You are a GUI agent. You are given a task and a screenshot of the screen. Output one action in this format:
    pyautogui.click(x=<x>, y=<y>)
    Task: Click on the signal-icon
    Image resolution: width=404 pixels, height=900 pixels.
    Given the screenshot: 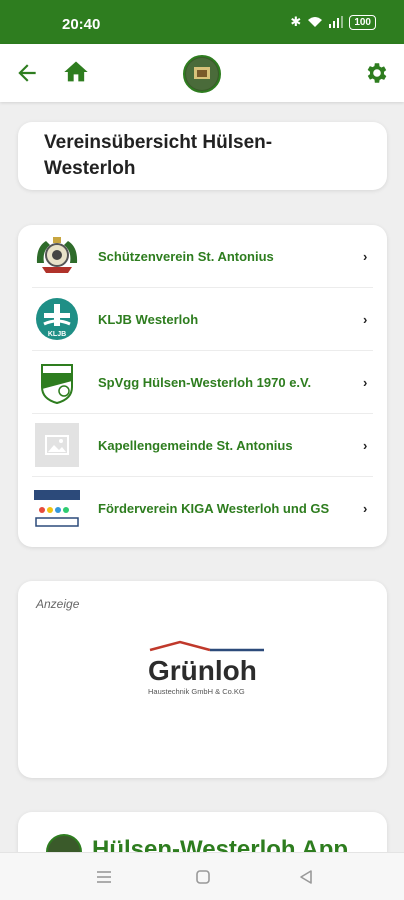 What is the action you would take?
    pyautogui.click(x=336, y=22)
    